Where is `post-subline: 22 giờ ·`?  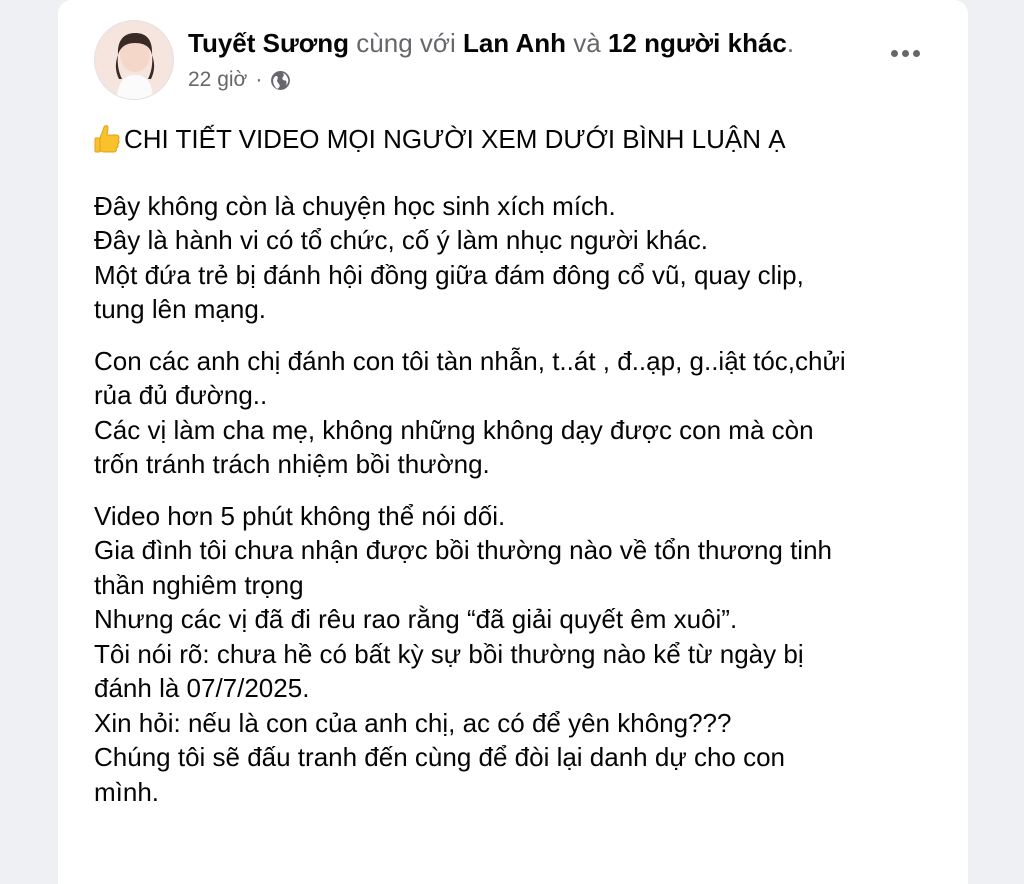
post-subline: 22 giờ · is located at coordinates (491, 80).